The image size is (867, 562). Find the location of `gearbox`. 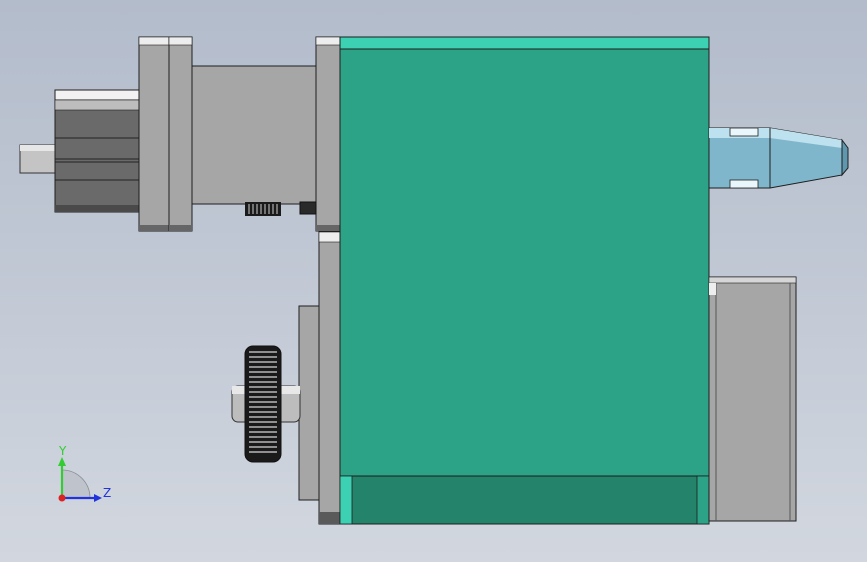

gearbox is located at coordinates (239, 134).